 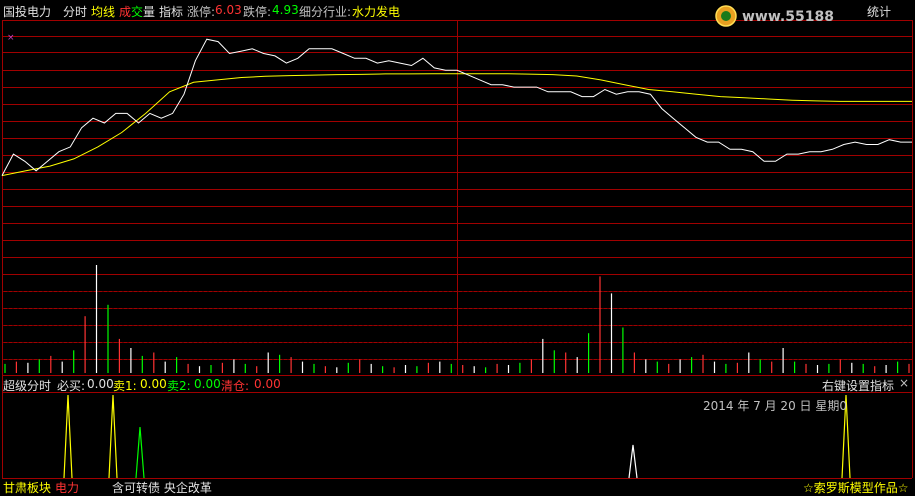 I want to click on sell1-label: 卖1:, so click(x=125, y=386).